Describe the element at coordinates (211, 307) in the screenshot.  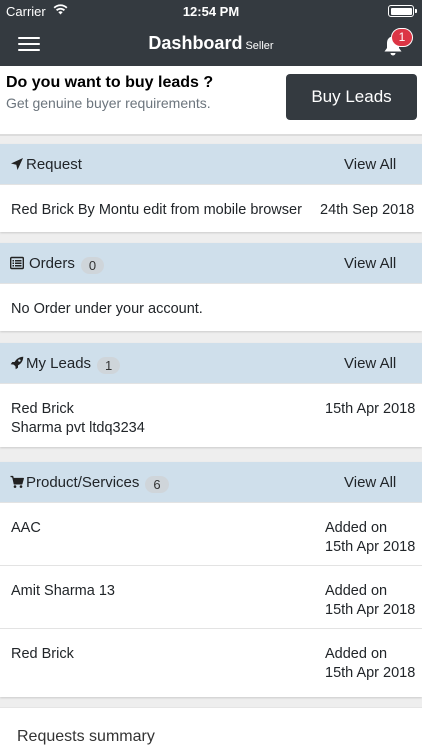
I see `orders-empty-row: No Order under your account.` at that location.